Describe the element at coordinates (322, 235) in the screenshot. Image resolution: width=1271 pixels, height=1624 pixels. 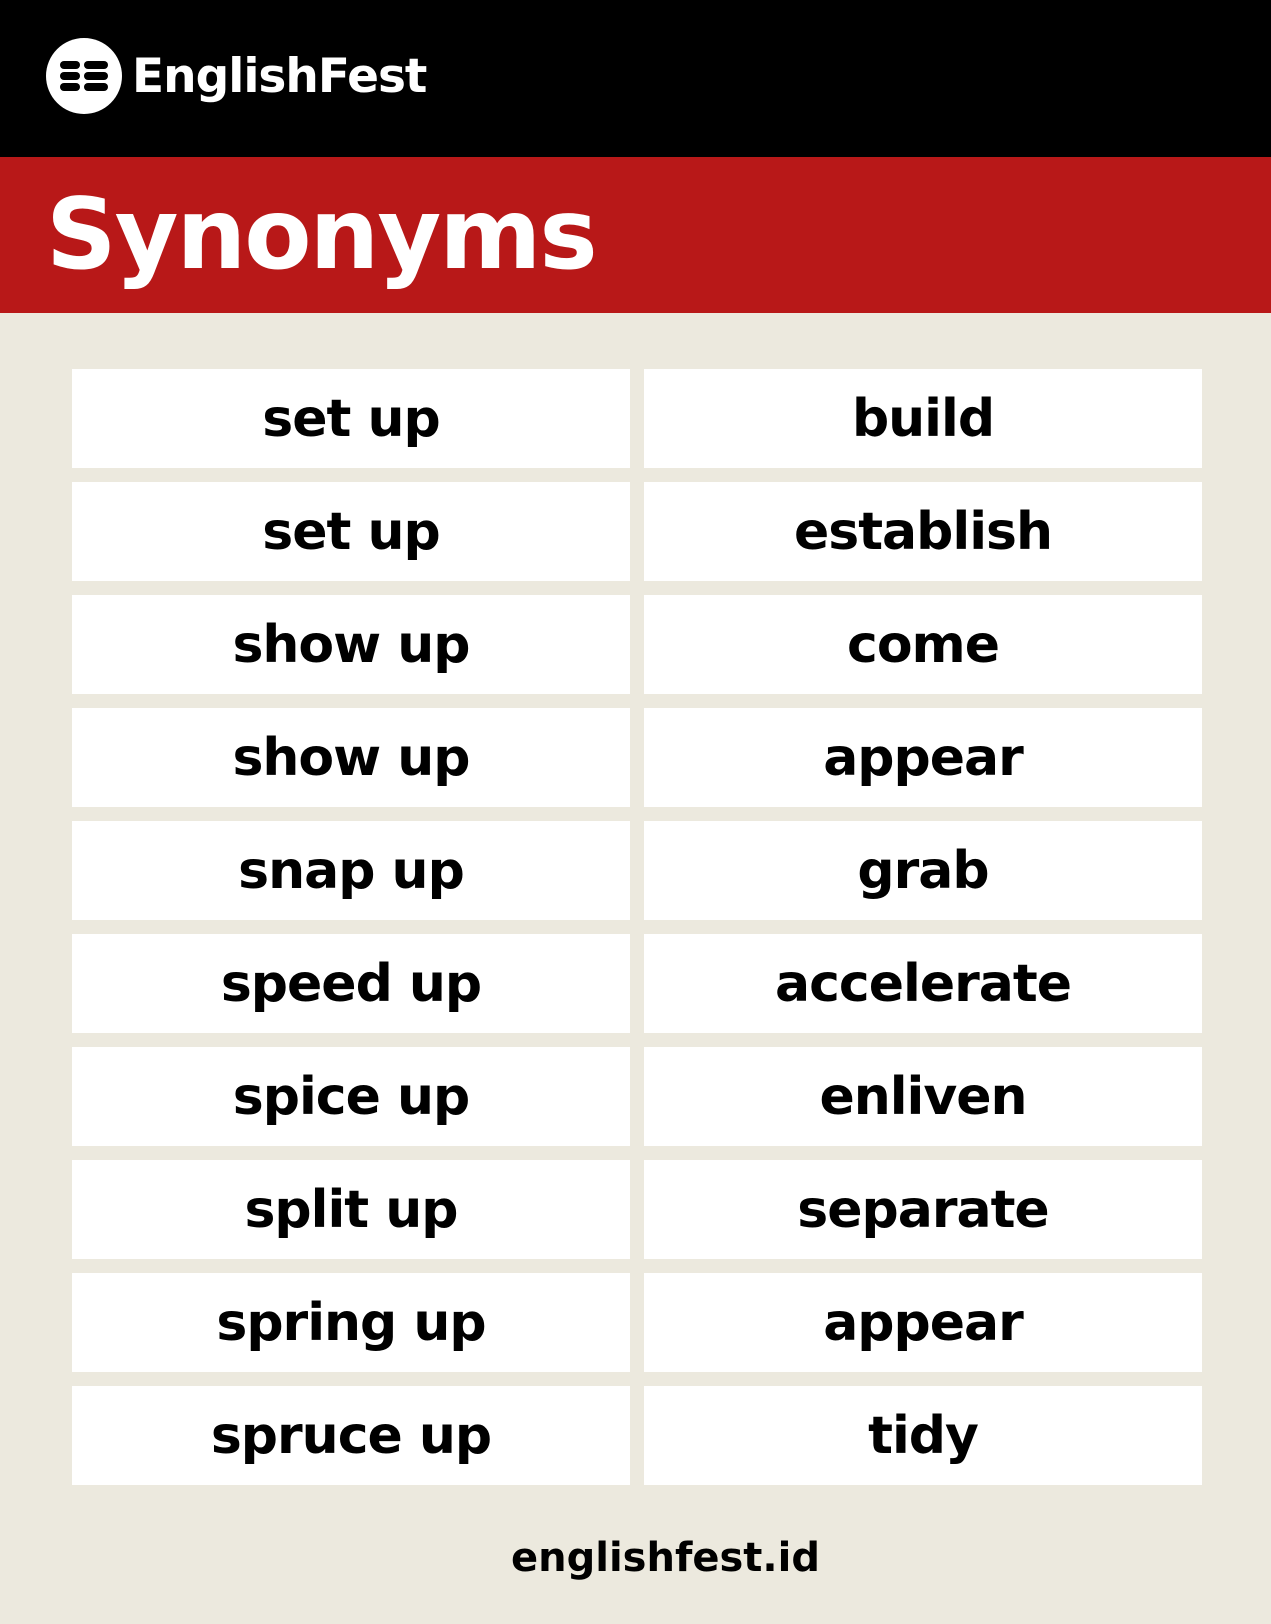
I see `page-title: Synonyms` at that location.